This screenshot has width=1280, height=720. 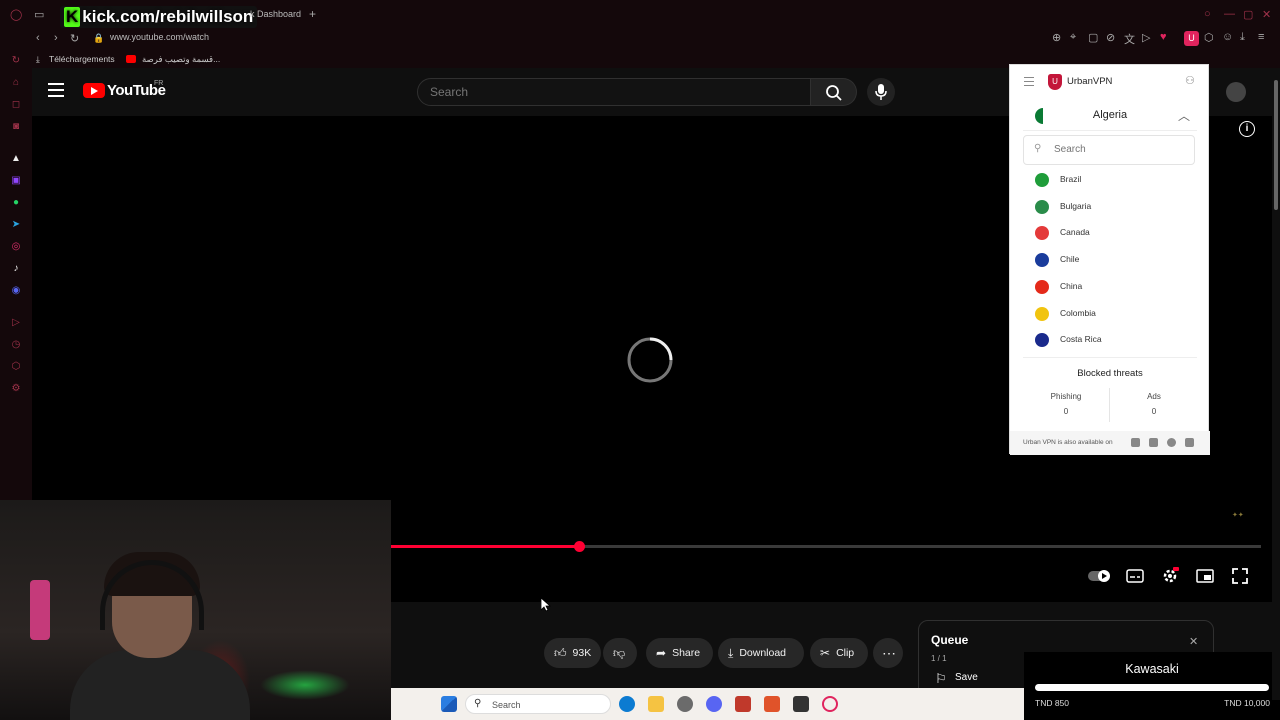 What do you see at coordinates (16, 323) in the screenshot?
I see `sidebar-player-icon: ▷` at bounding box center [16, 323].